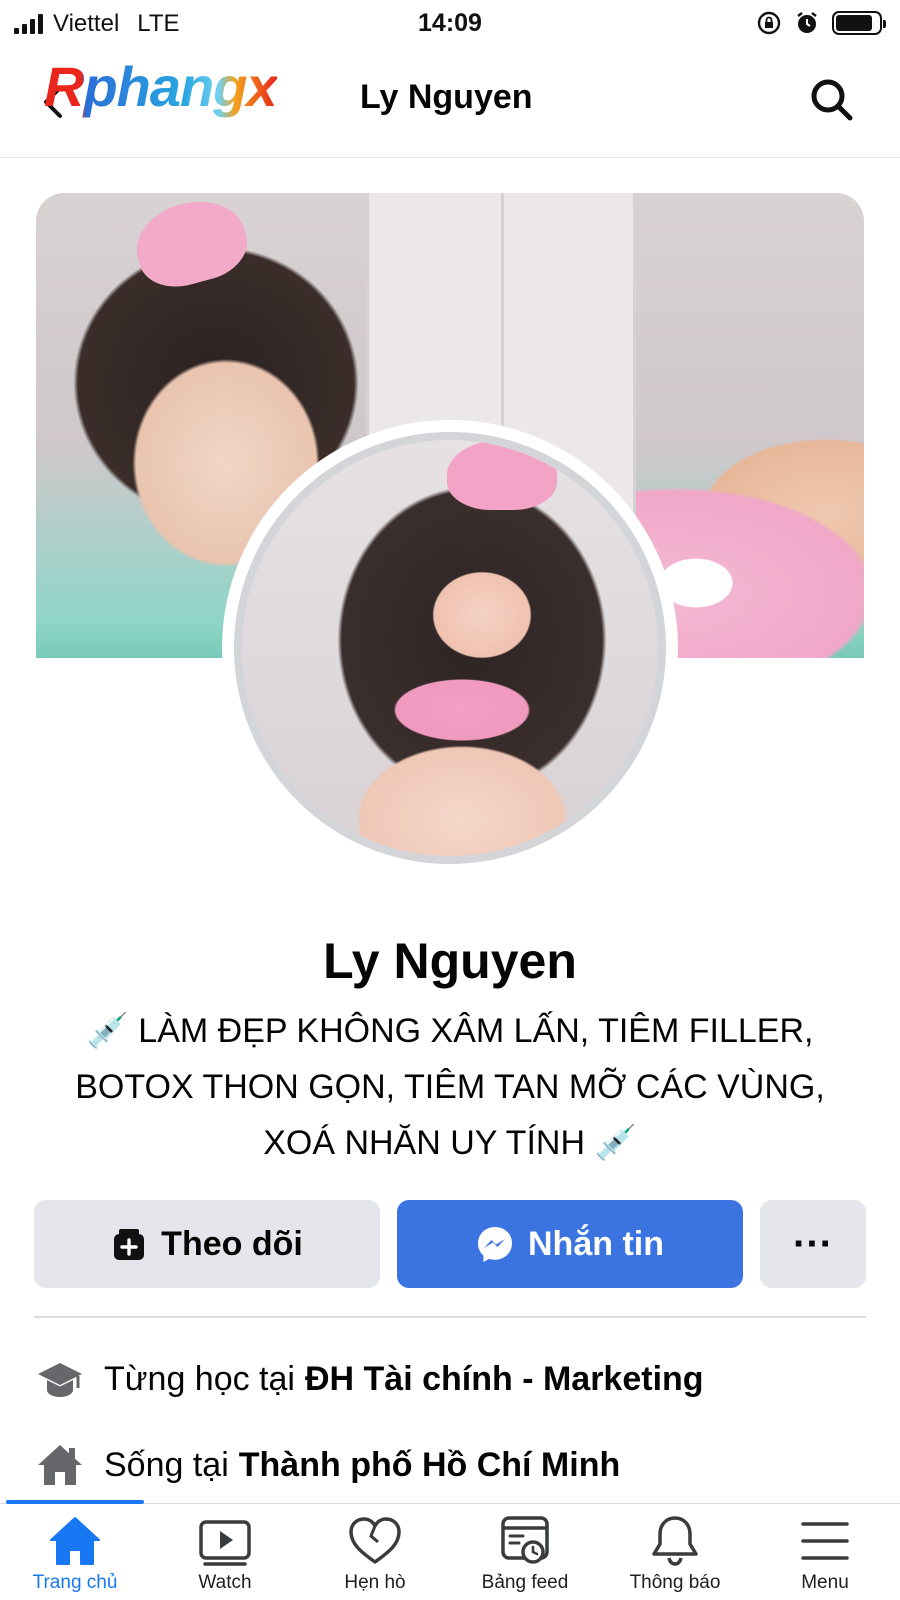 The height and width of the screenshot is (1600, 900). I want to click on battery-icon, so click(859, 23).